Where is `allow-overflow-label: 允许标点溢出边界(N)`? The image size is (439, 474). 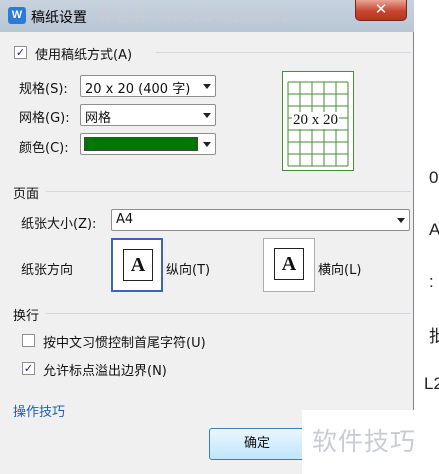
allow-overflow-label: 允许标点溢出边界(N) is located at coordinates (105, 371).